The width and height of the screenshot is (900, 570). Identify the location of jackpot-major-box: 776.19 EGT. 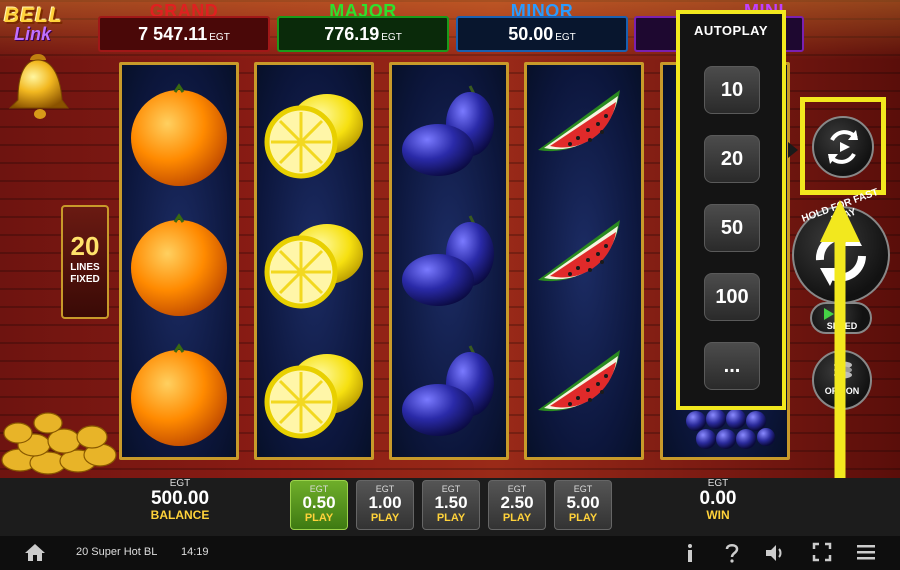
(363, 34).